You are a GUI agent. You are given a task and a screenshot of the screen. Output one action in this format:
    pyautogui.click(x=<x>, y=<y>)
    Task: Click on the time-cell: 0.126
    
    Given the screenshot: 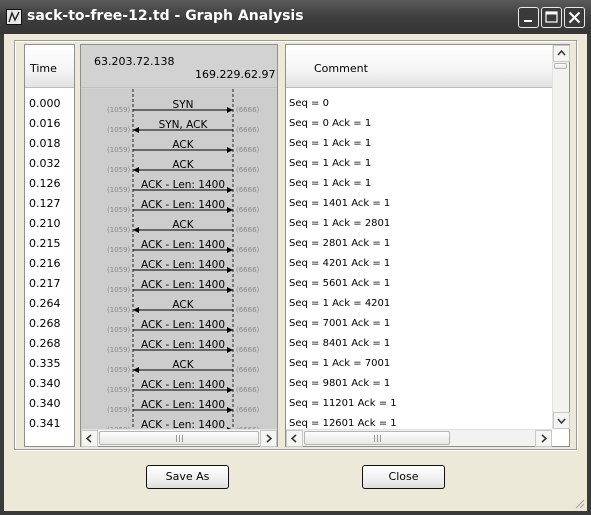 What is the action you would take?
    pyautogui.click(x=45, y=184)
    